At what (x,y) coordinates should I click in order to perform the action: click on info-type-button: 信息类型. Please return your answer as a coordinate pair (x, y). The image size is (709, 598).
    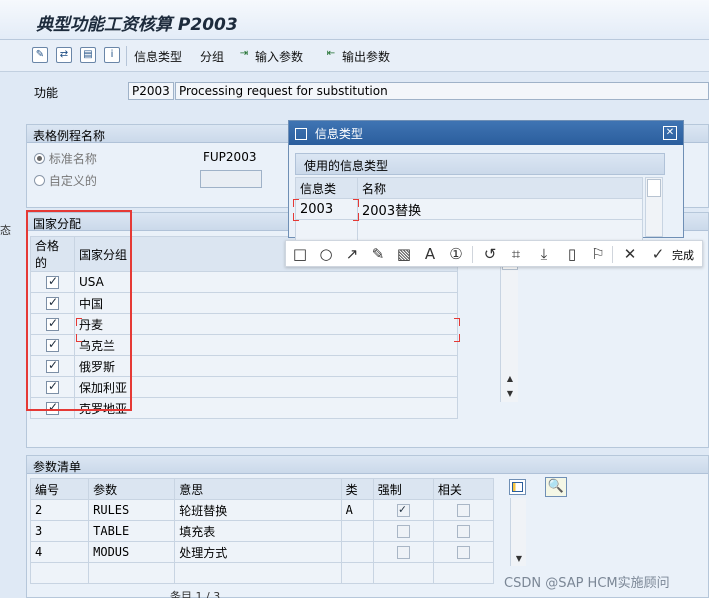
    Looking at the image, I should click on (158, 56).